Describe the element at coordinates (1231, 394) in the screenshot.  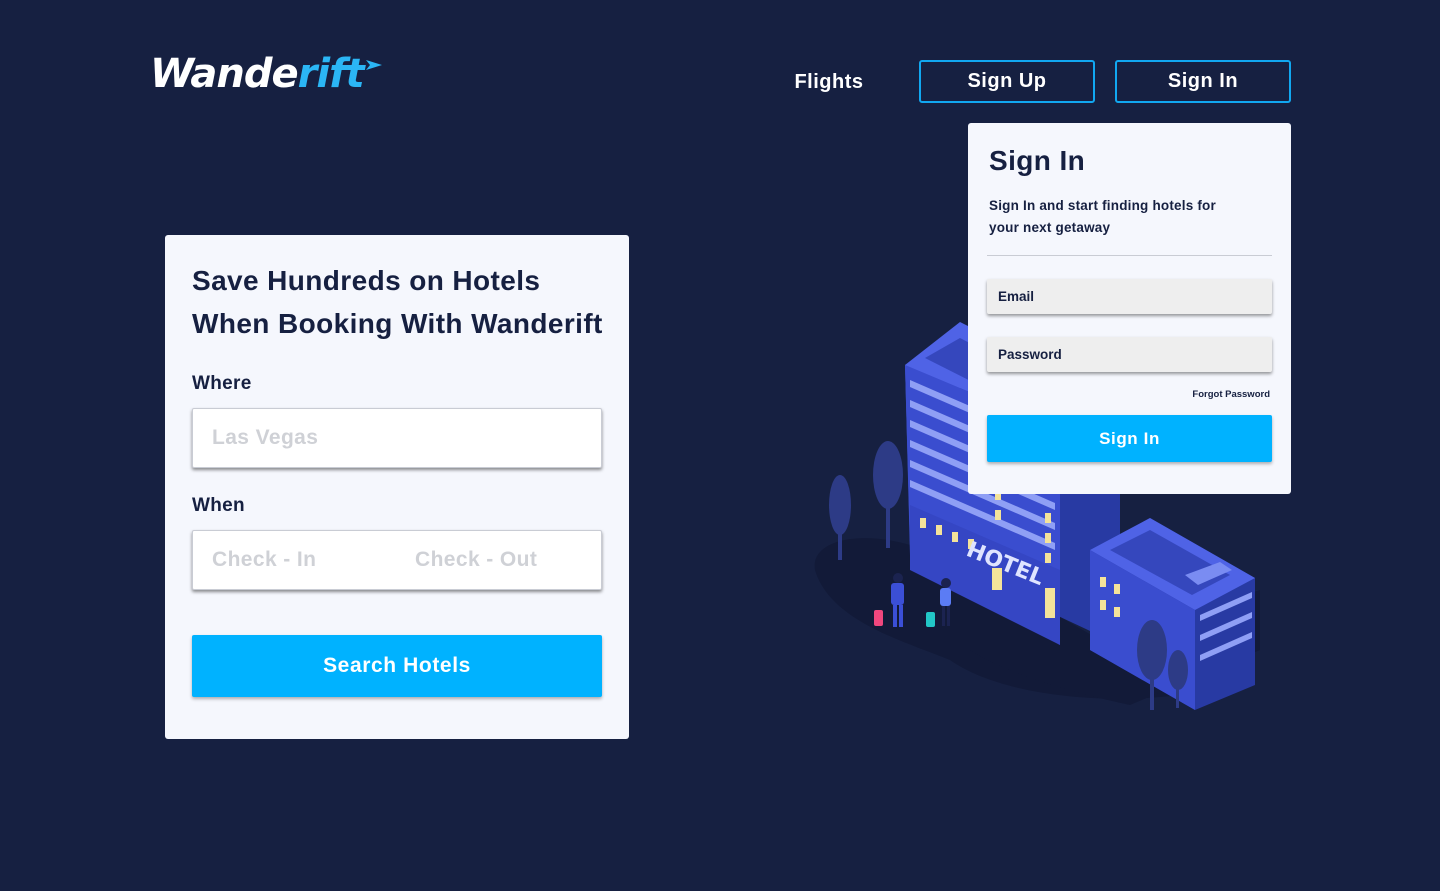
I see `forgot-password-link: Forgot Password` at that location.